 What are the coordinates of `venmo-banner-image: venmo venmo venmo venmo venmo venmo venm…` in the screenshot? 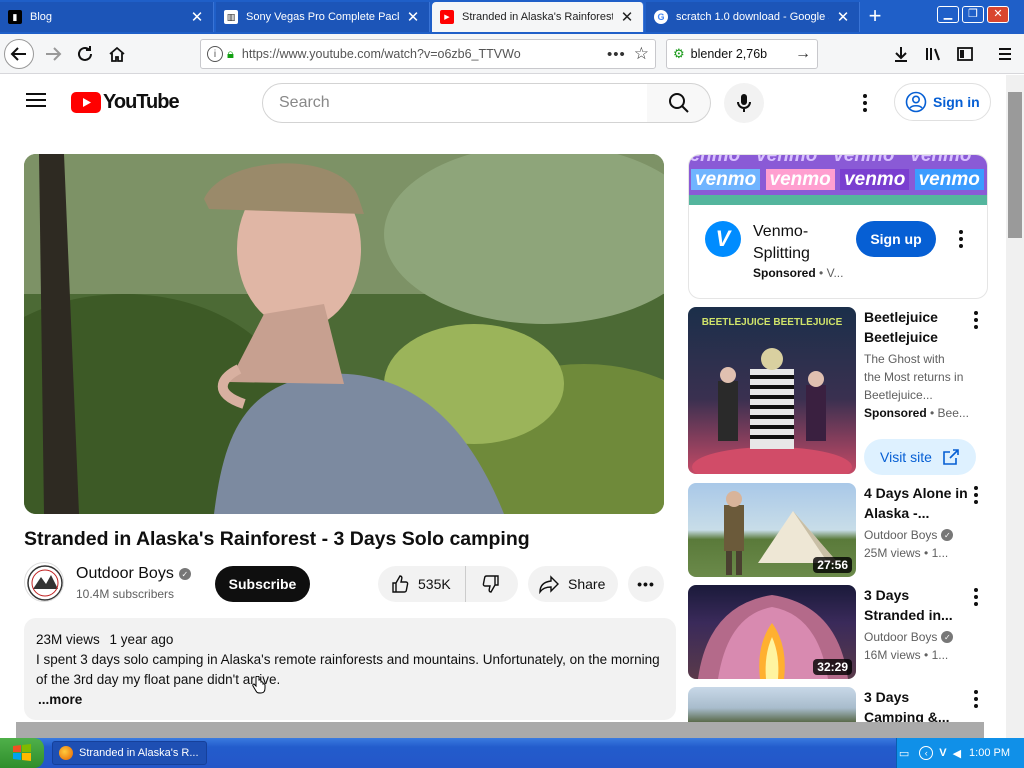 It's located at (838, 180).